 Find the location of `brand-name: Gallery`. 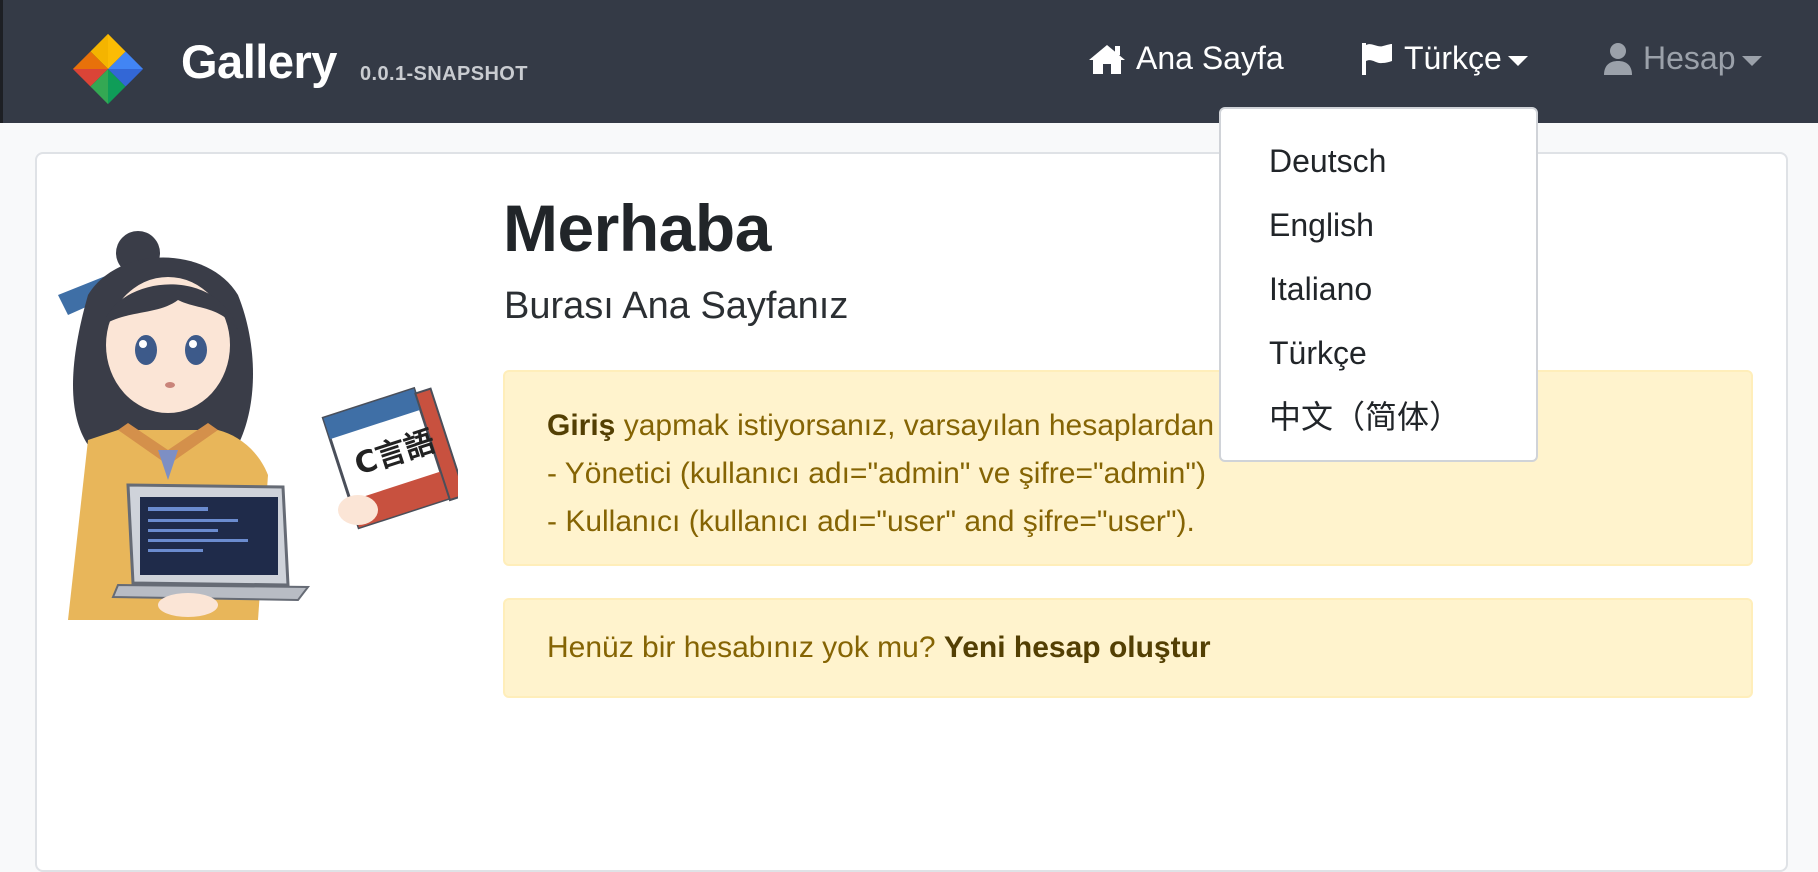

brand-name: Gallery is located at coordinates (259, 61).